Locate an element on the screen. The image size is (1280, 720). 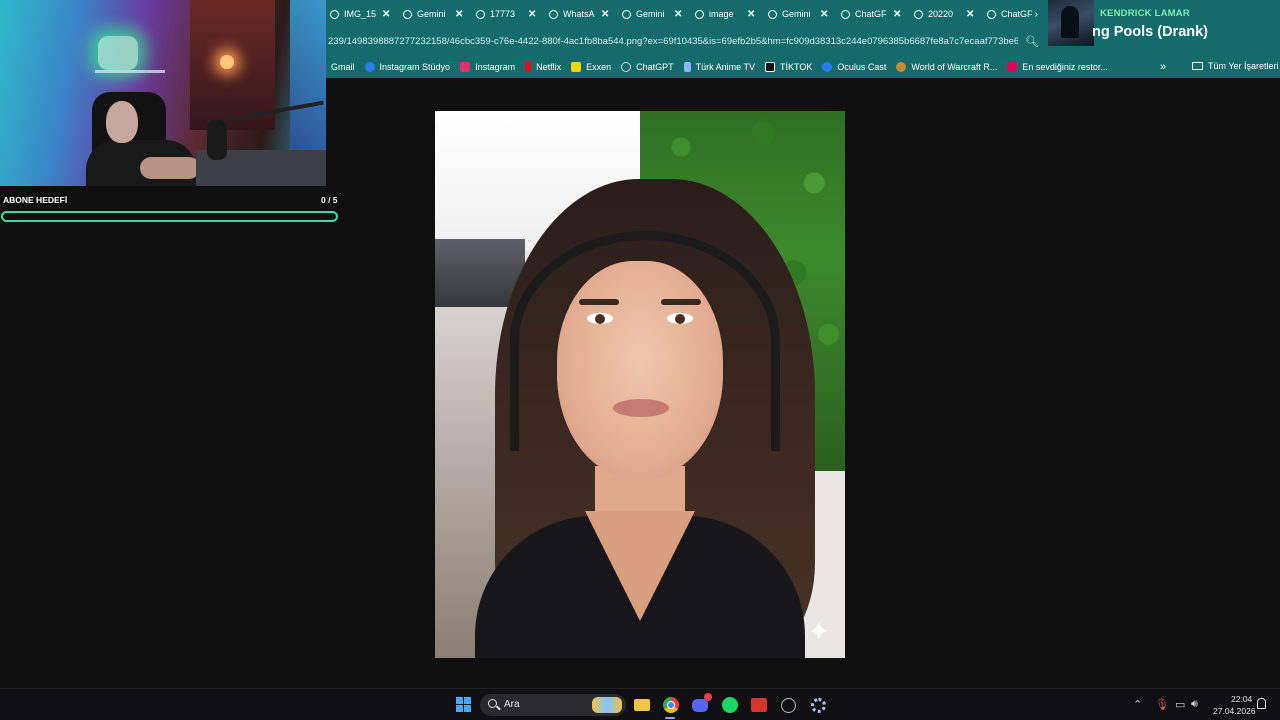
album-art-figure is located at coordinates (1070, 22).